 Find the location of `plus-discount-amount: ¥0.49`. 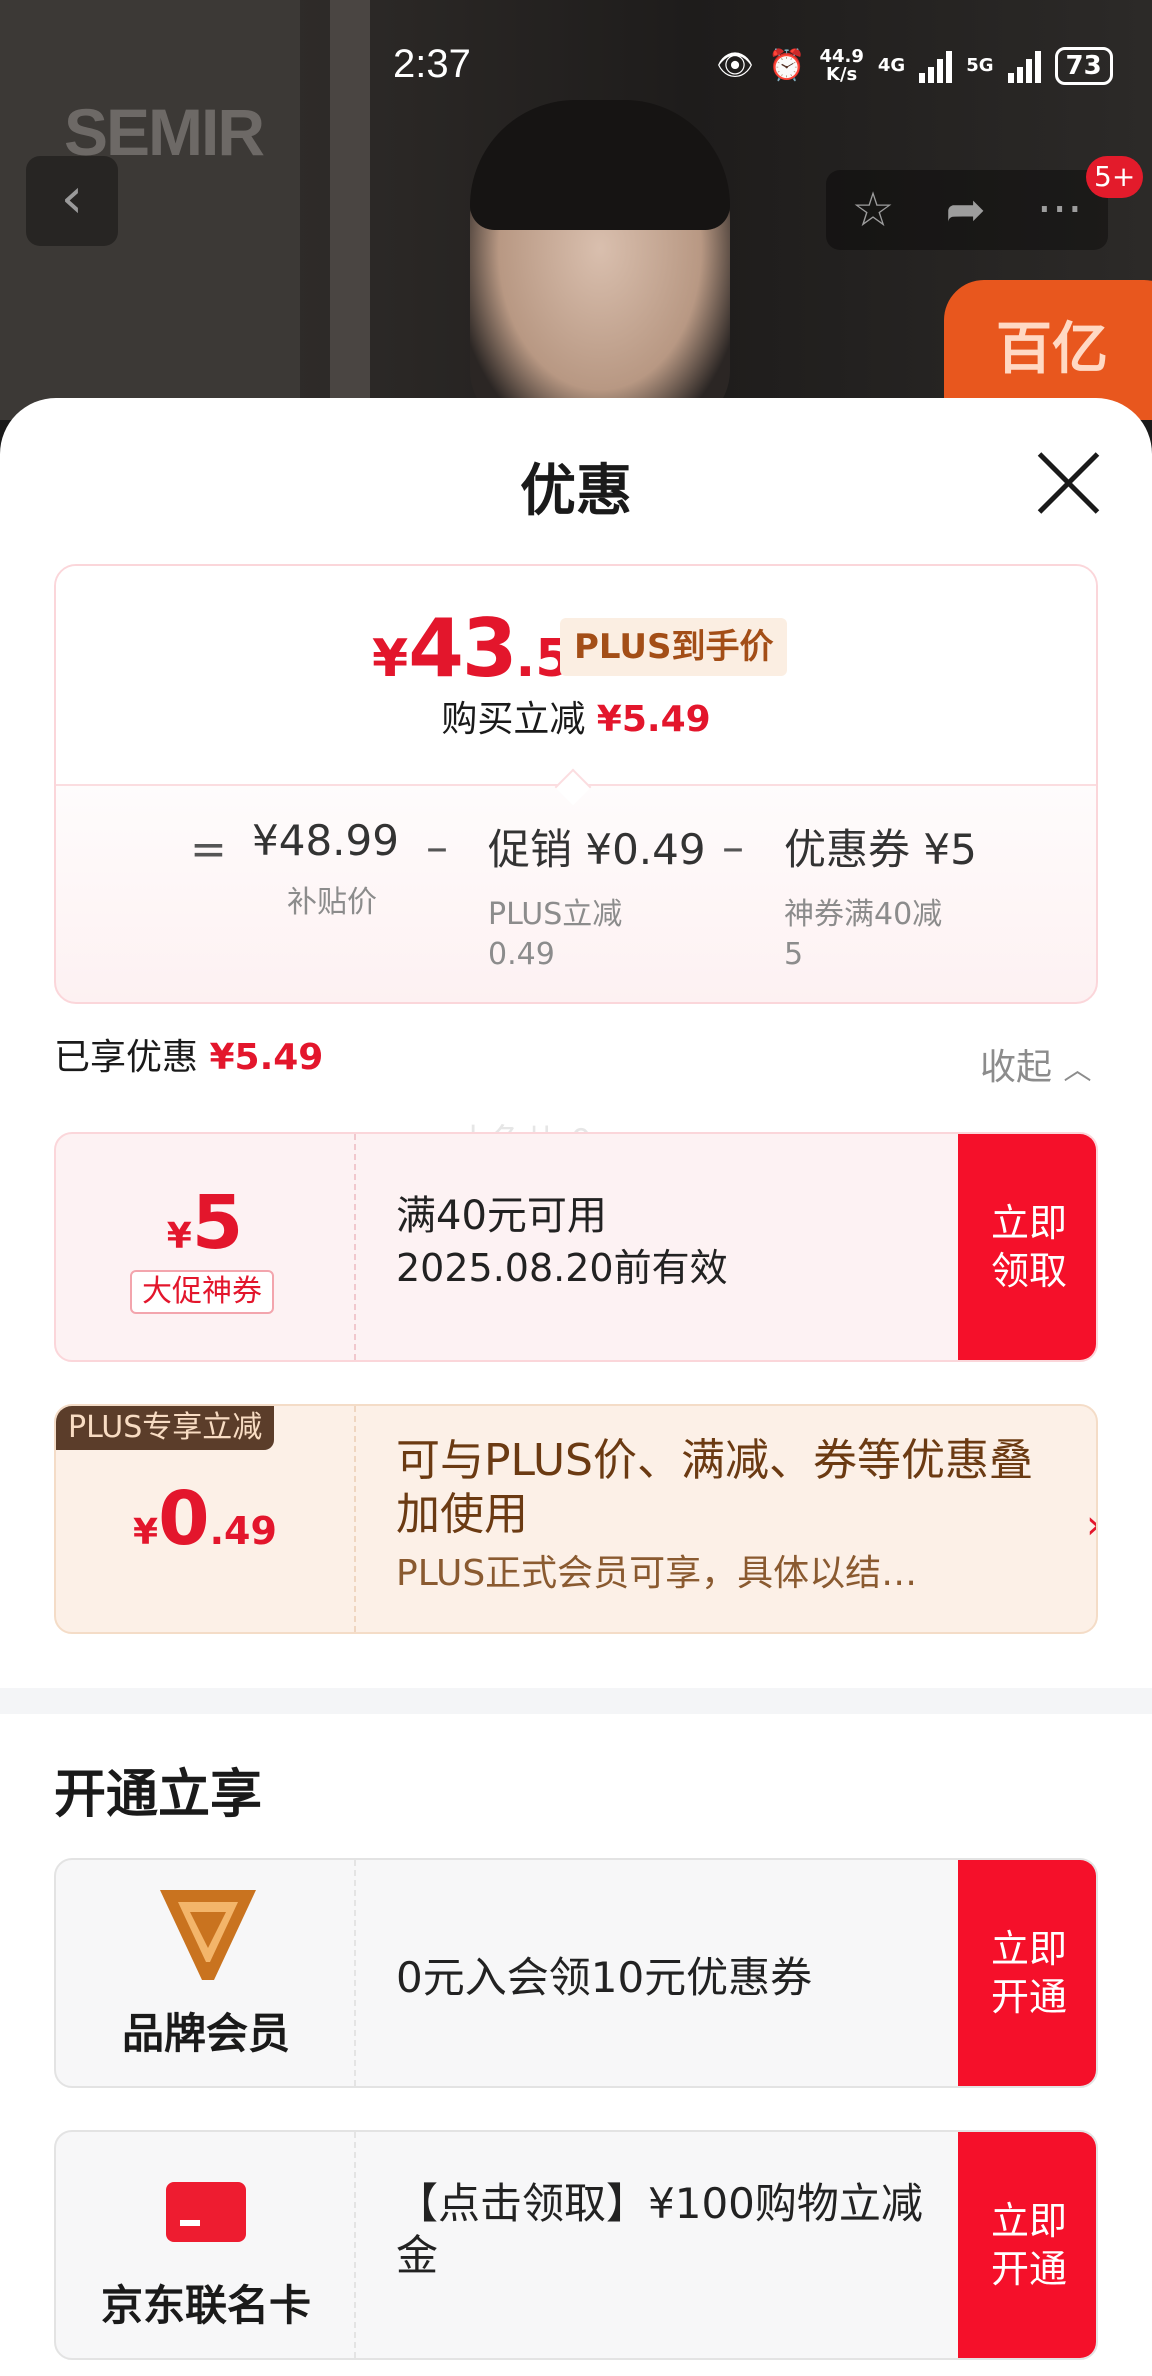

plus-discount-amount: ¥0.49 is located at coordinates (205, 1519).